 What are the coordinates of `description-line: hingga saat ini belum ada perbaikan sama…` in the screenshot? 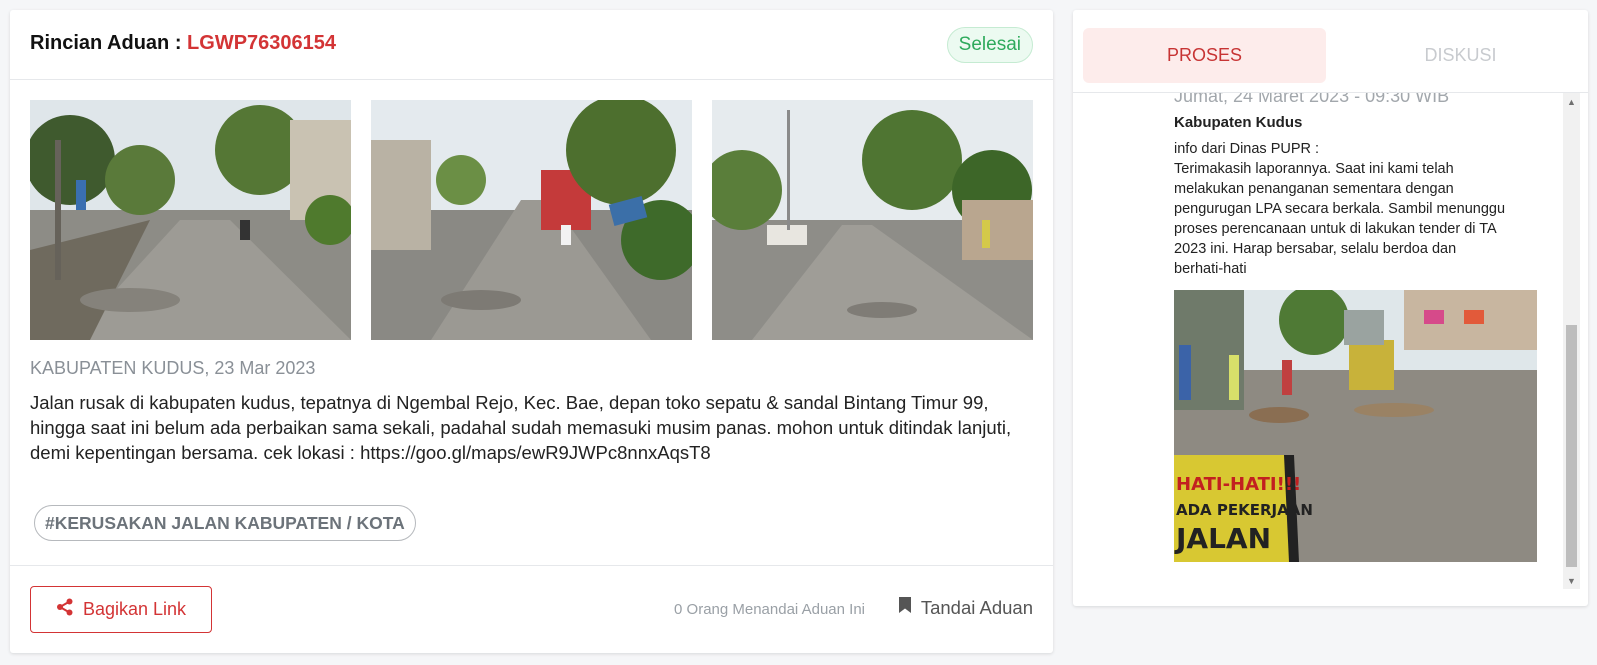 It's located at (521, 427).